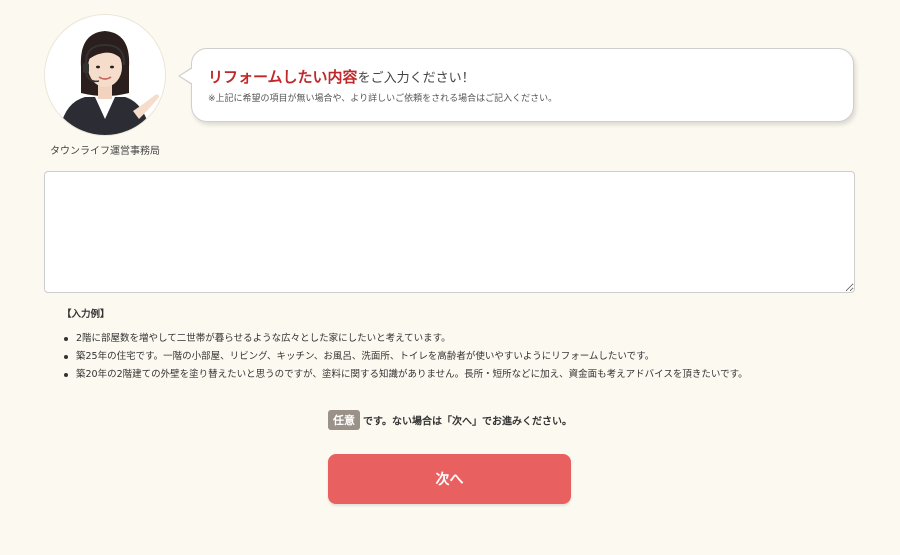  I want to click on optional-badge: 任意, so click(344, 420).